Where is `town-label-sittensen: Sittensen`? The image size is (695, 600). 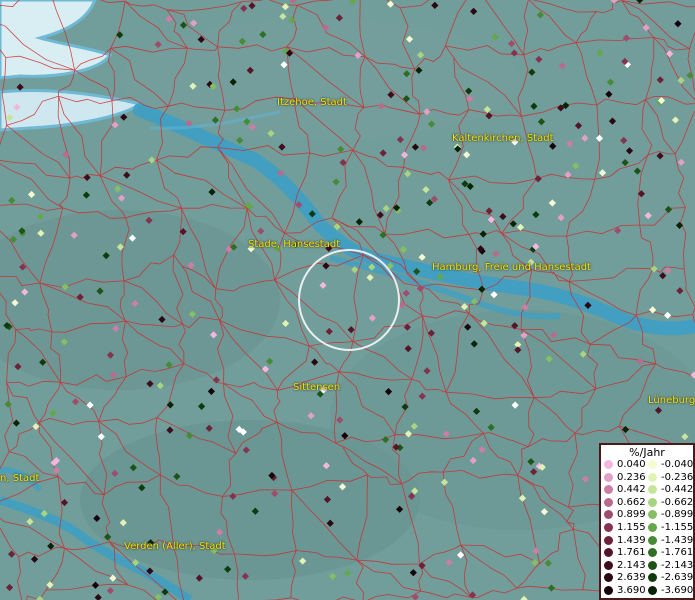 town-label-sittensen: Sittensen is located at coordinates (317, 387).